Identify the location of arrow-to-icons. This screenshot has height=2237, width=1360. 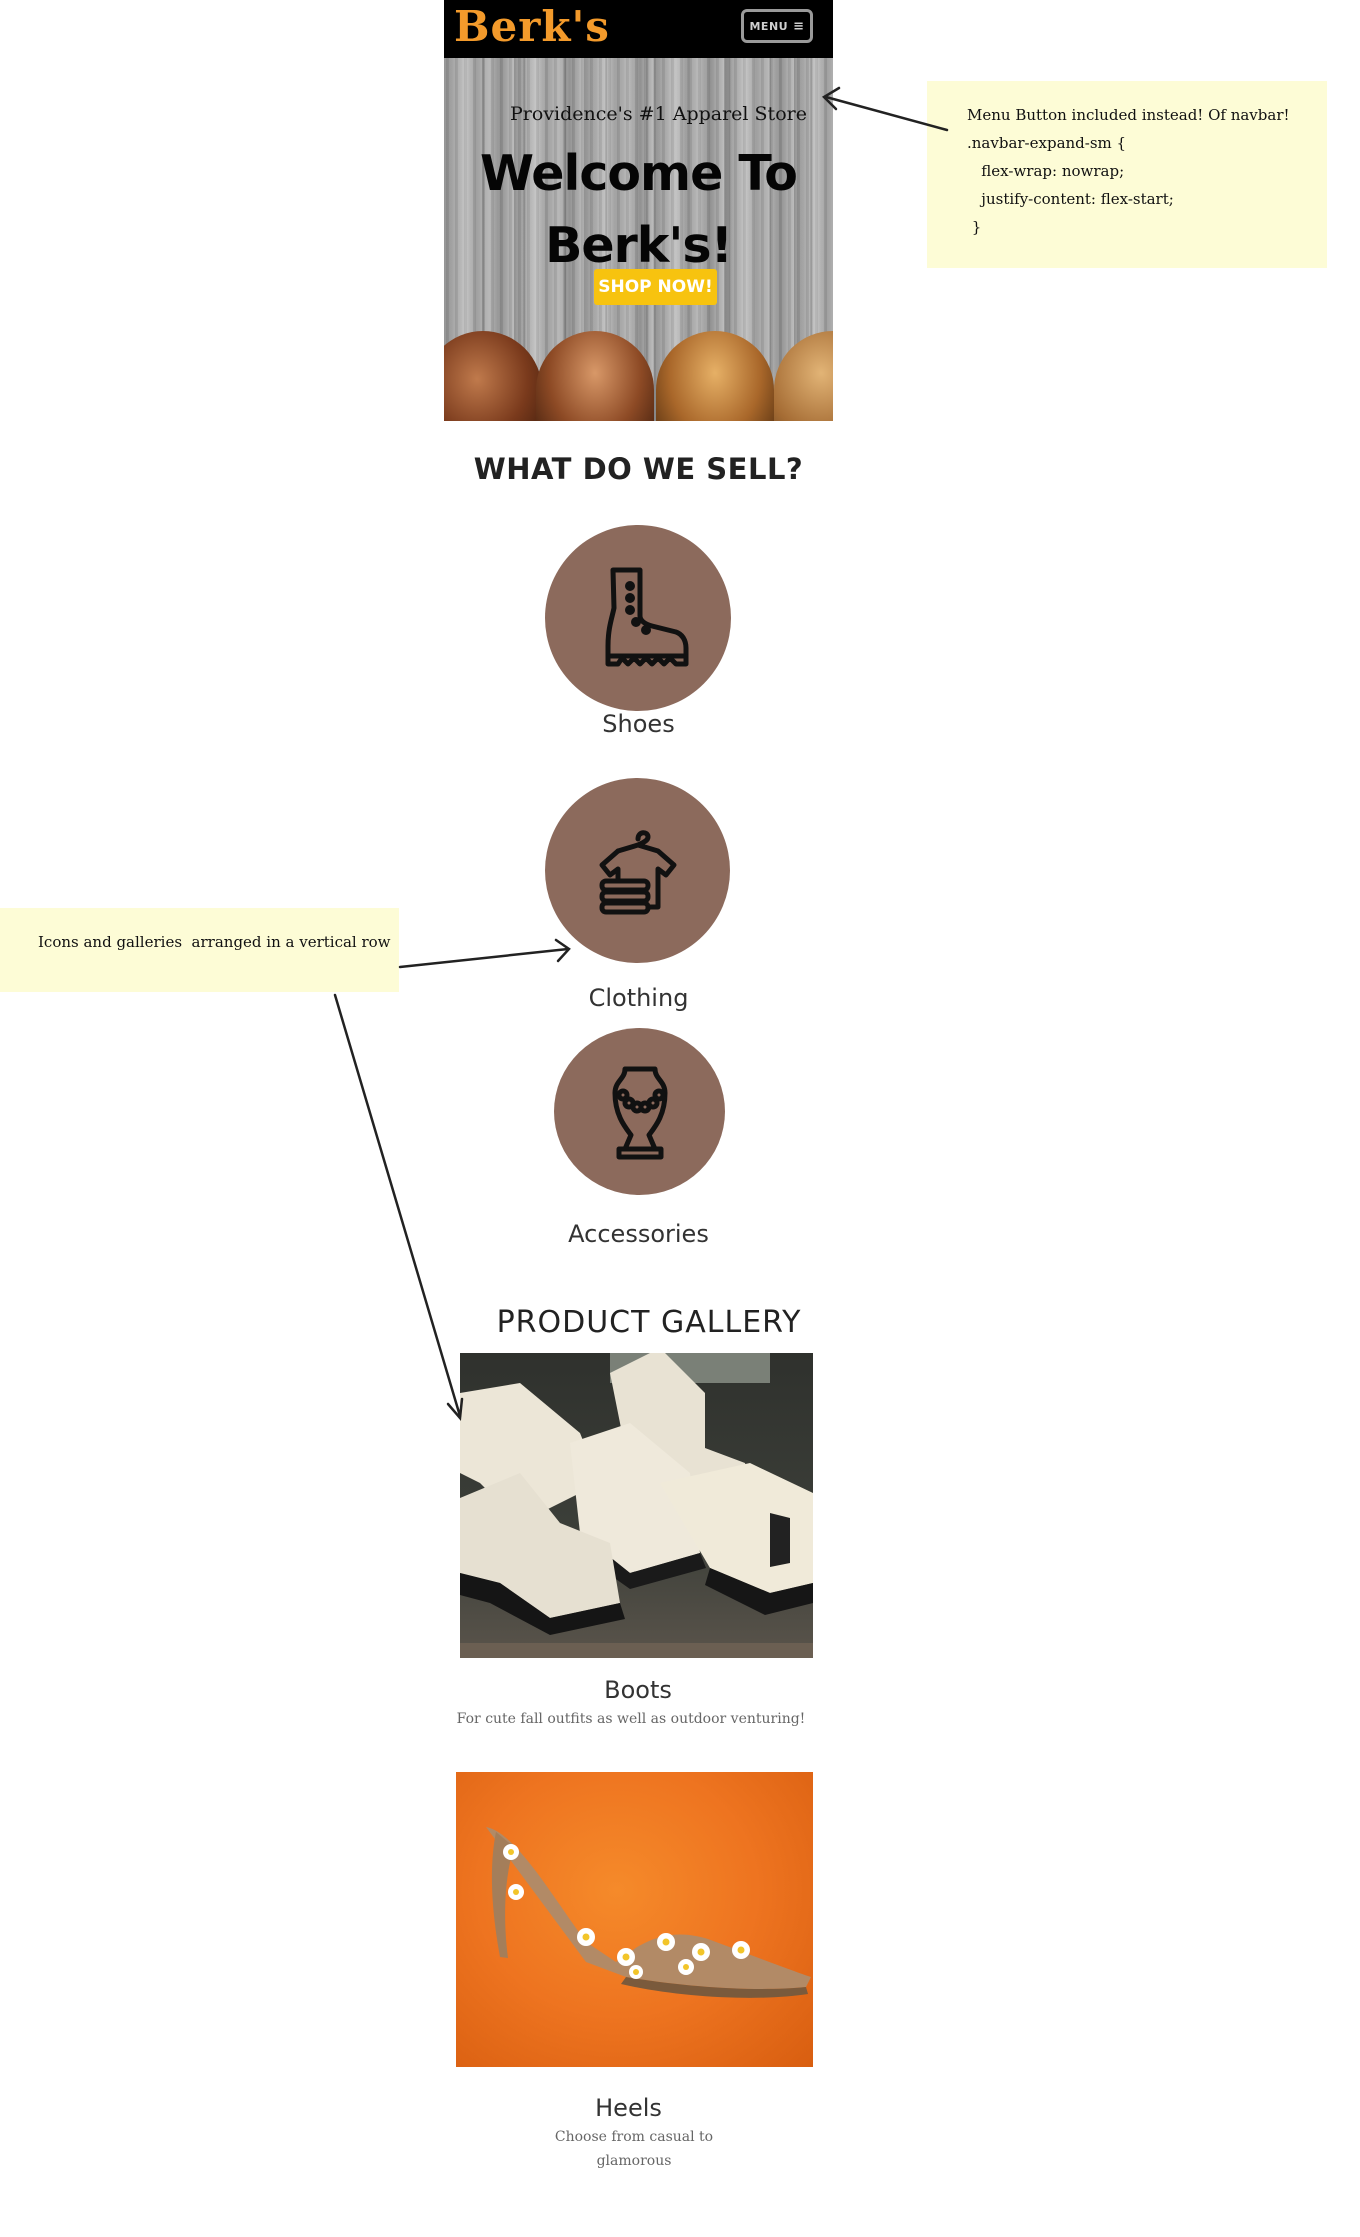
(484, 958).